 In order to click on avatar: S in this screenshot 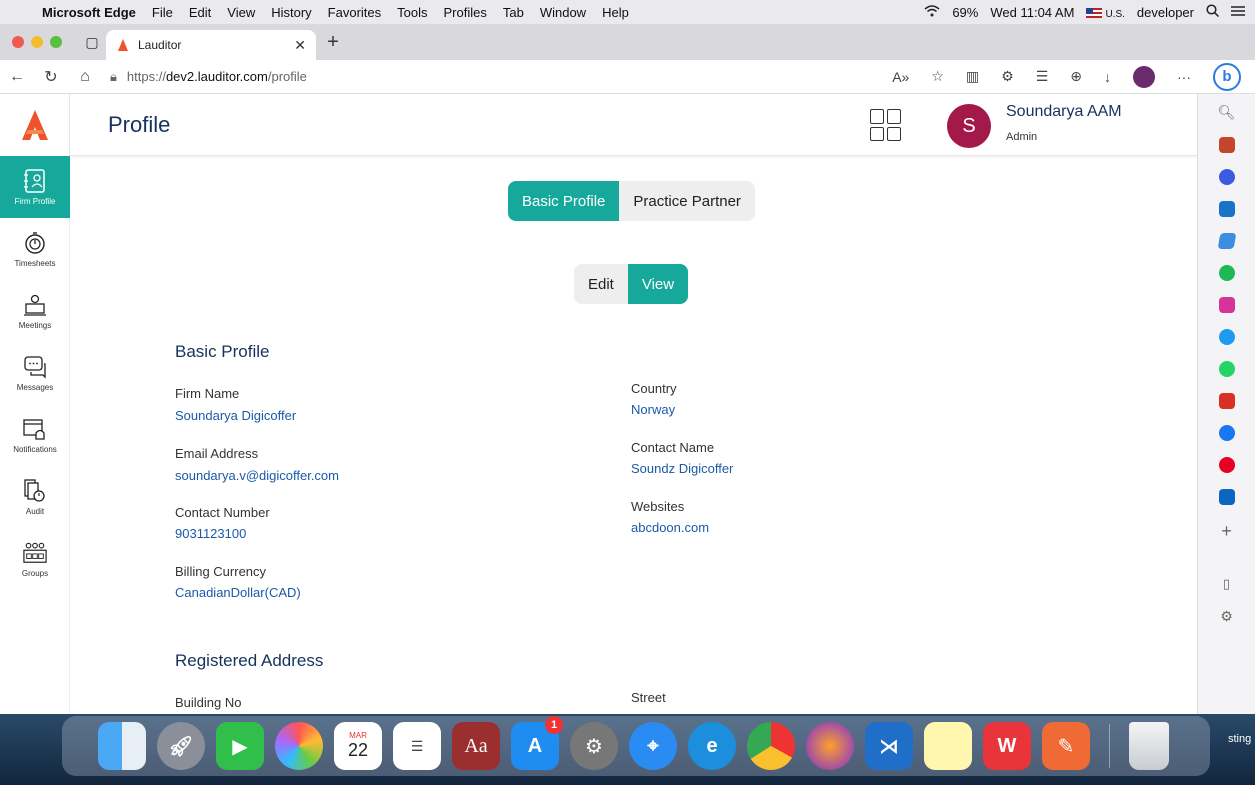, I will do `click(969, 126)`.